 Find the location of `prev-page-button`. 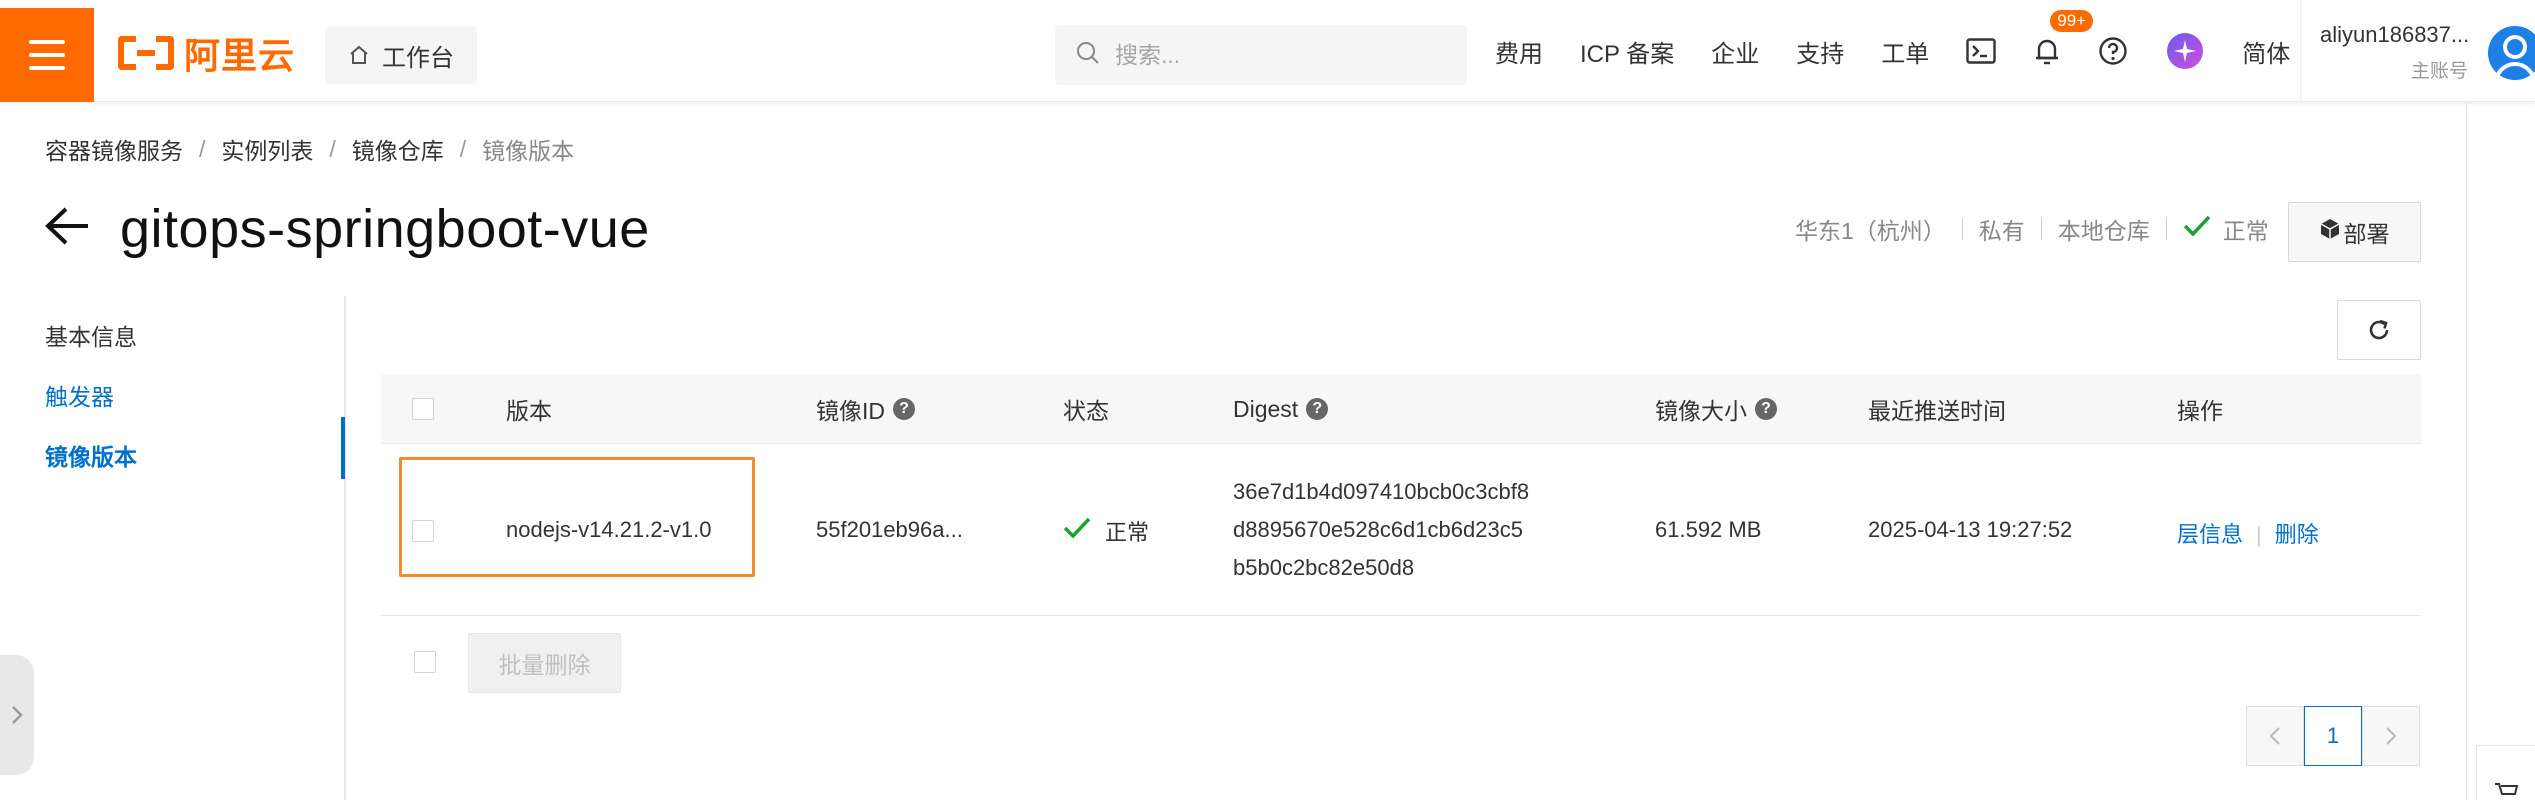

prev-page-button is located at coordinates (2275, 736).